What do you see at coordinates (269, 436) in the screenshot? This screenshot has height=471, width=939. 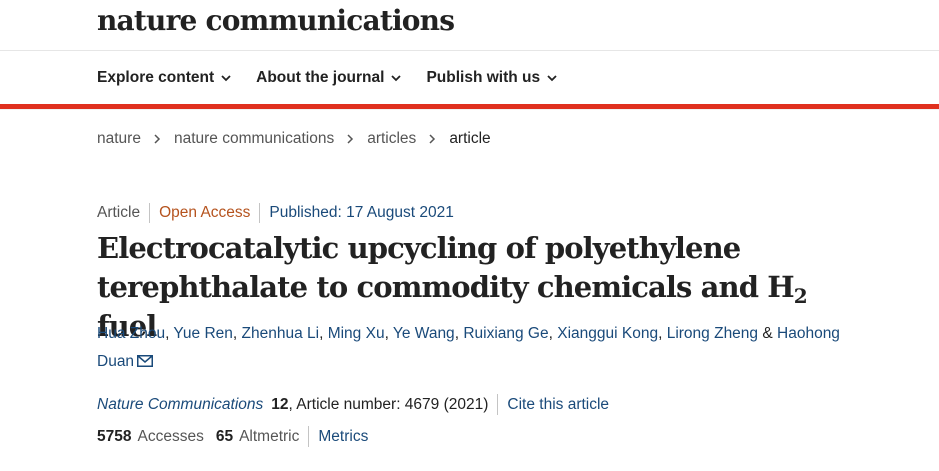 I see `altmetric-label: Altmetric` at bounding box center [269, 436].